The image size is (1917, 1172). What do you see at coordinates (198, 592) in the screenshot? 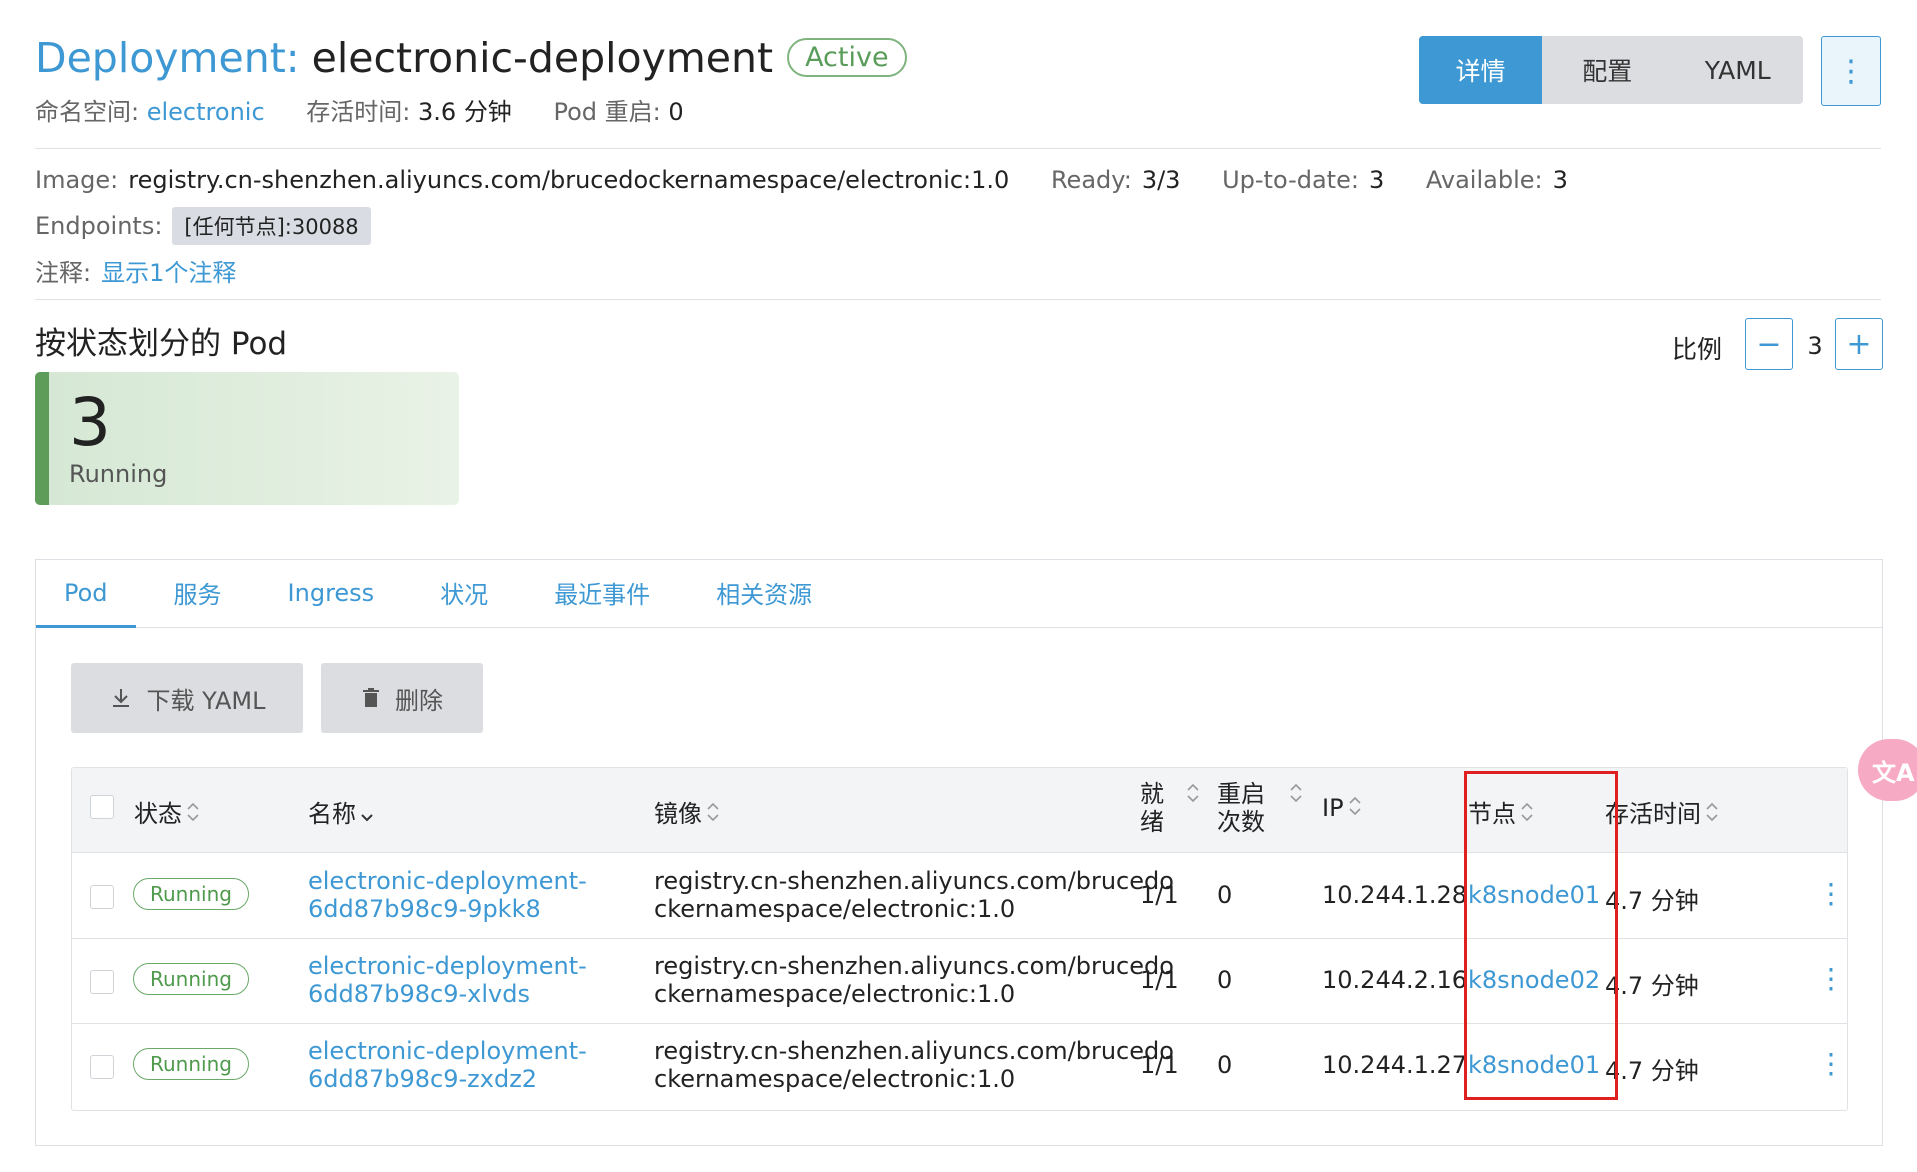
I see `tab-services: 服务` at bounding box center [198, 592].